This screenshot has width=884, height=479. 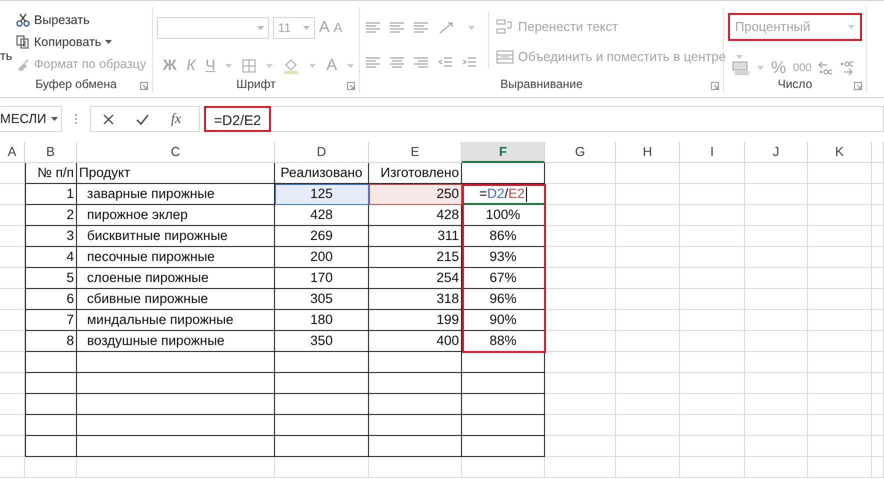 I want to click on column-heading: Изготовлено, so click(x=415, y=173).